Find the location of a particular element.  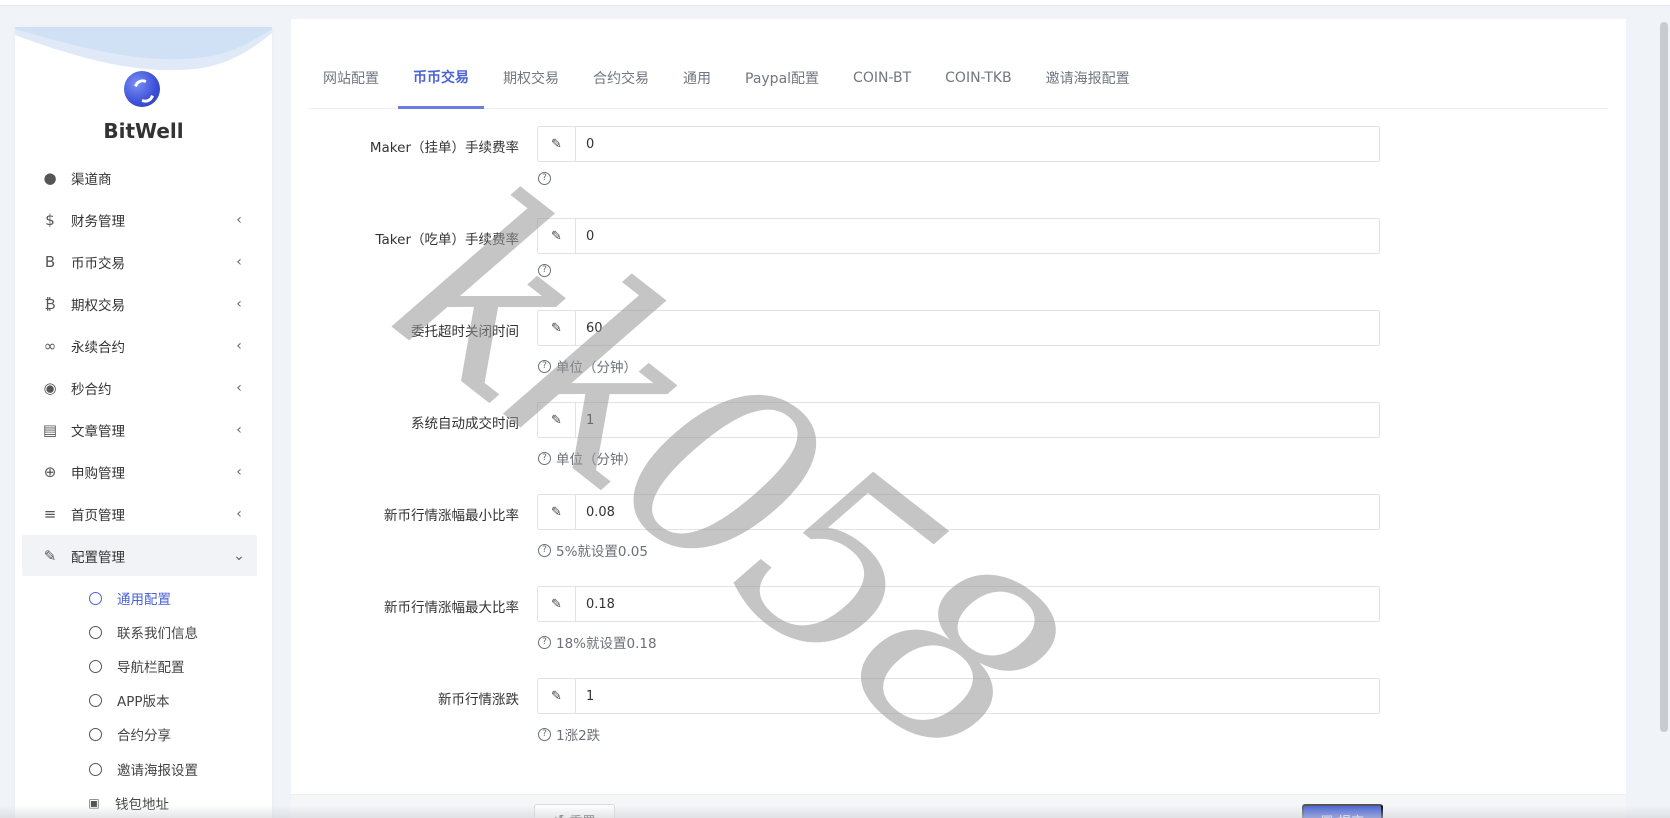

sidebar-item-label: 财务管理 is located at coordinates (98, 221).